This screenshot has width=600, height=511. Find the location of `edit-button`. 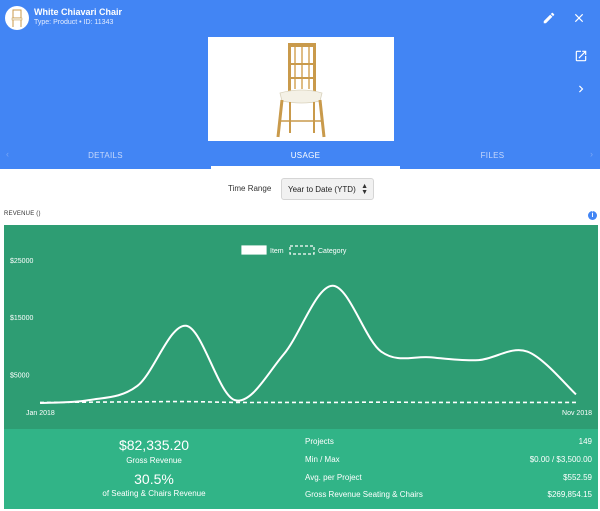

edit-button is located at coordinates (549, 18).